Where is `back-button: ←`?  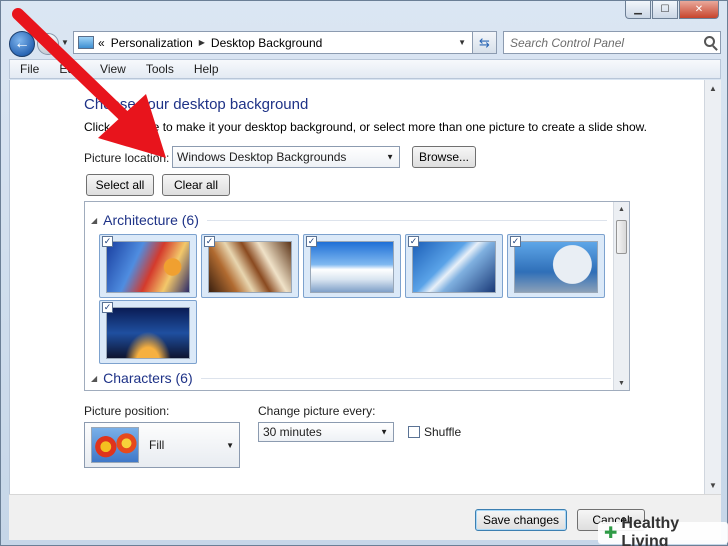 back-button: ← is located at coordinates (22, 44).